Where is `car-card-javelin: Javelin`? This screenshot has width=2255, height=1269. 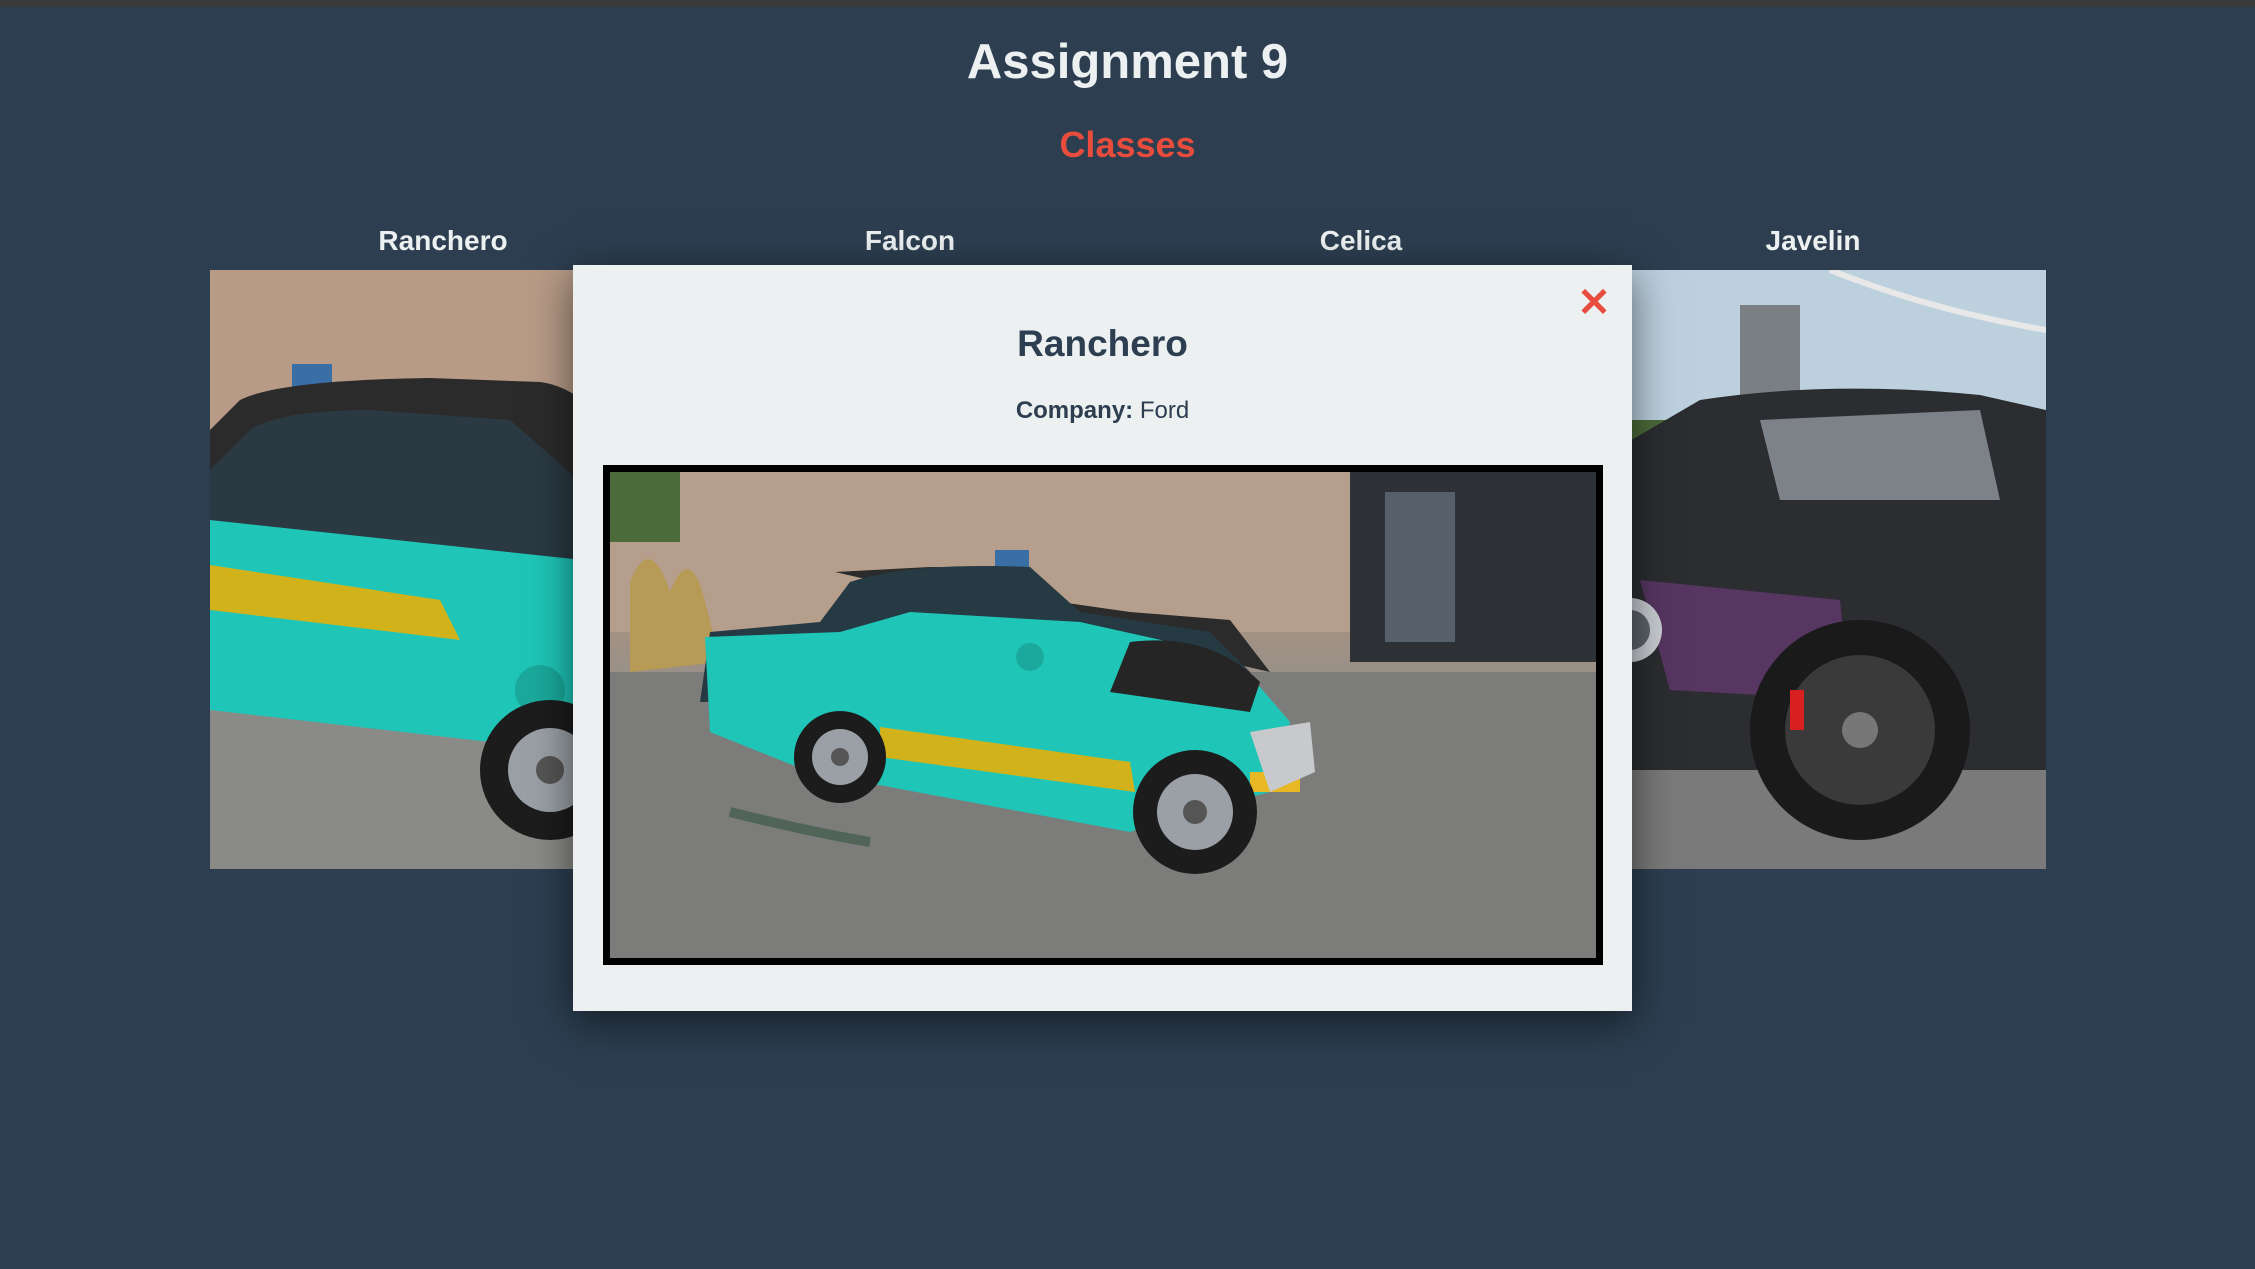 car-card-javelin: Javelin is located at coordinates (1813, 545).